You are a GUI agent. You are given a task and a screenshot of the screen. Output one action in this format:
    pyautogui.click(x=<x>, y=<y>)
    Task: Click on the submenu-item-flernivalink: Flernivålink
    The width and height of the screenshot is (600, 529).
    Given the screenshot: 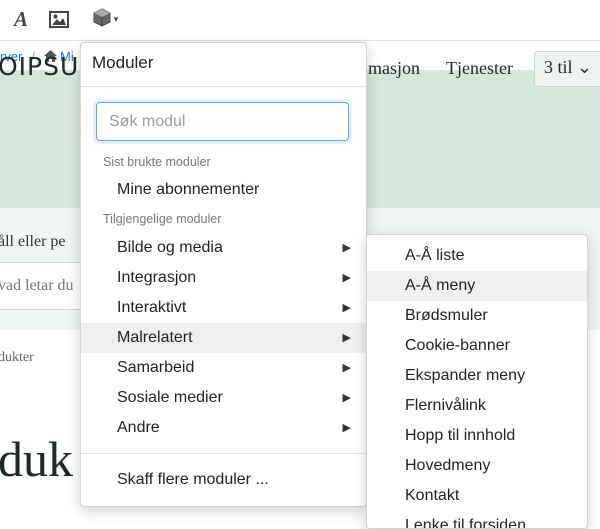 What is the action you would take?
    pyautogui.click(x=477, y=406)
    